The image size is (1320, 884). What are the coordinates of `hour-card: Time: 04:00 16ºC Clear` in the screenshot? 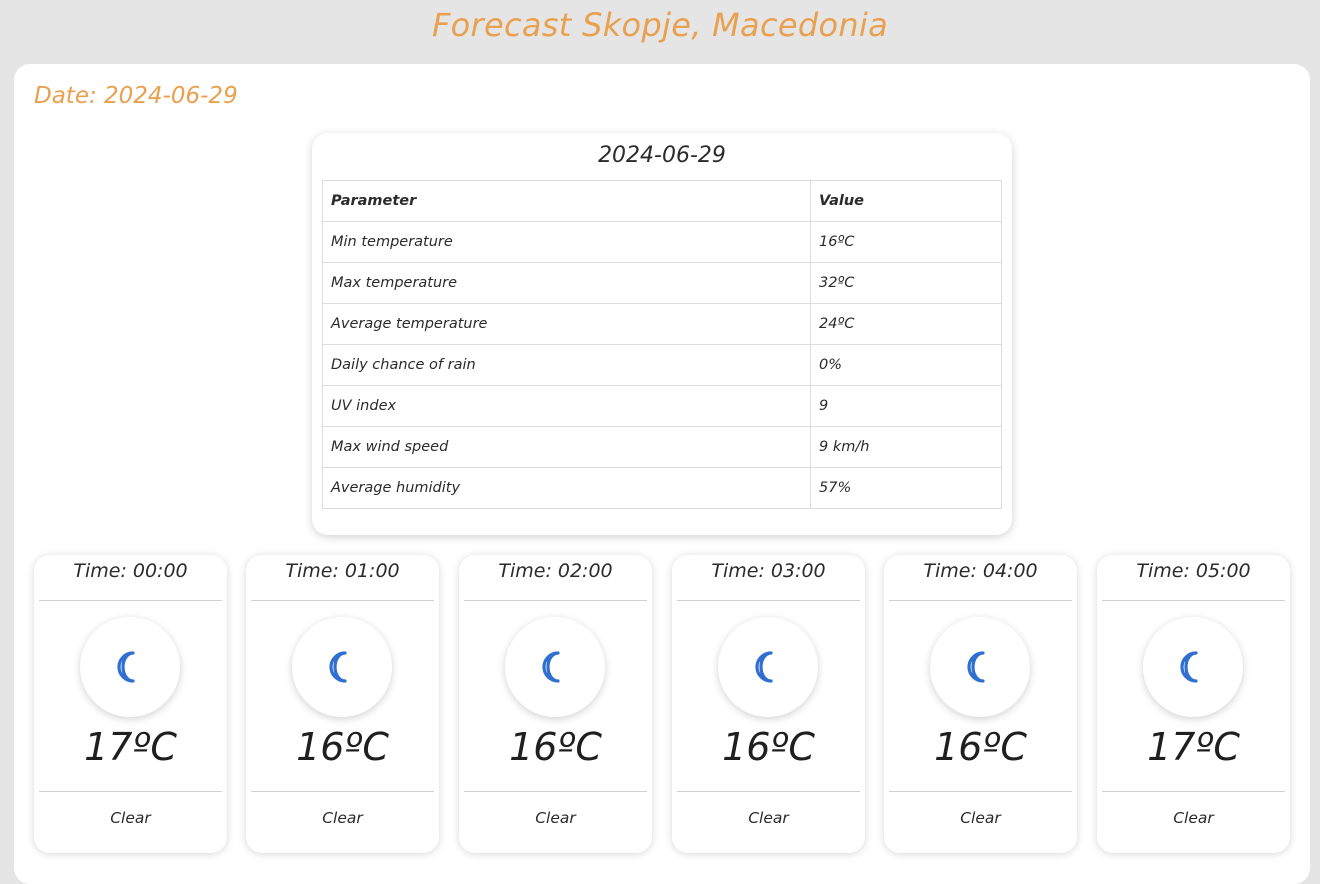 It's located at (980, 704).